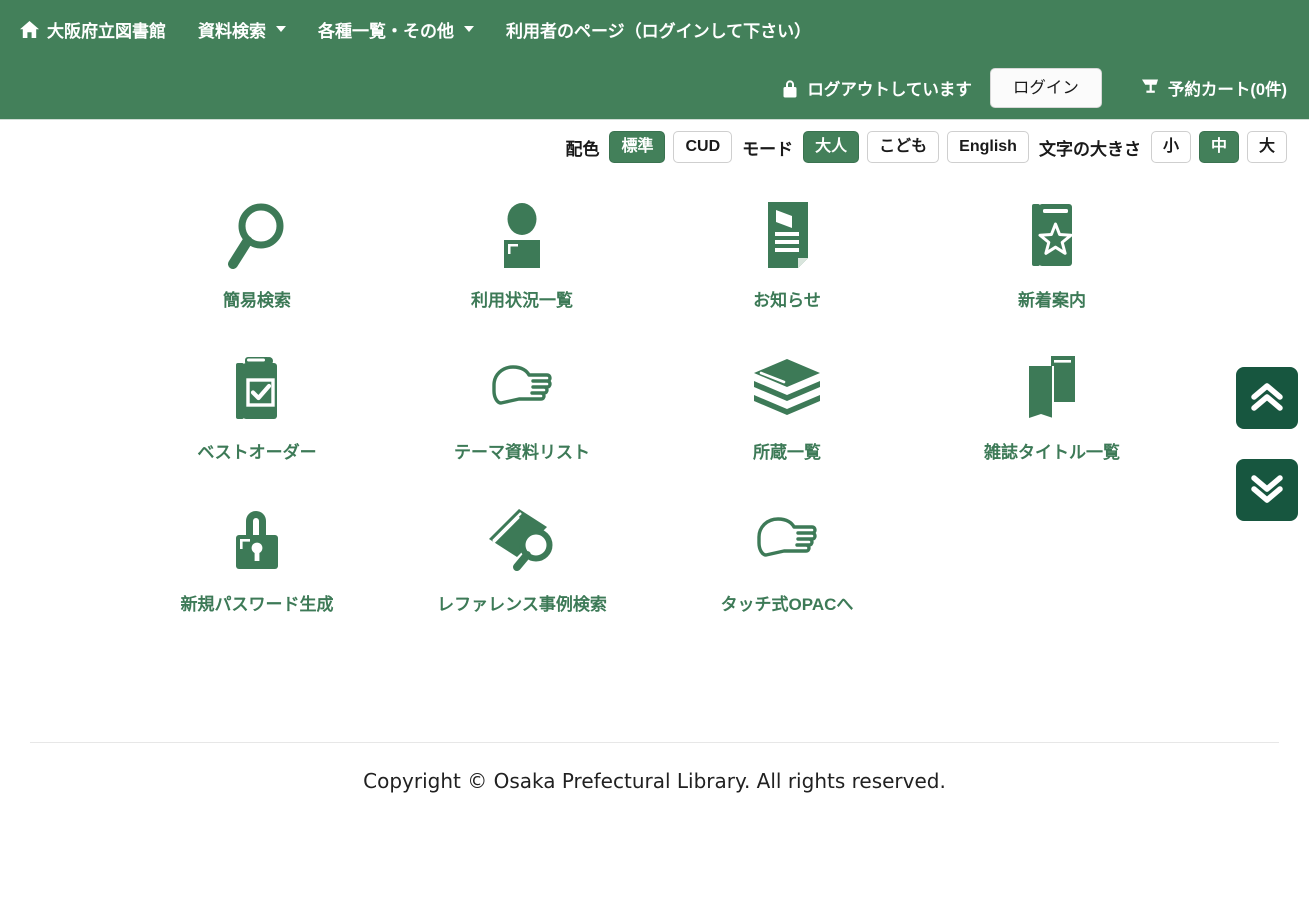 The image size is (1309, 902). I want to click on tile-holdings-list-label: 所蔵一覧, so click(787, 452).